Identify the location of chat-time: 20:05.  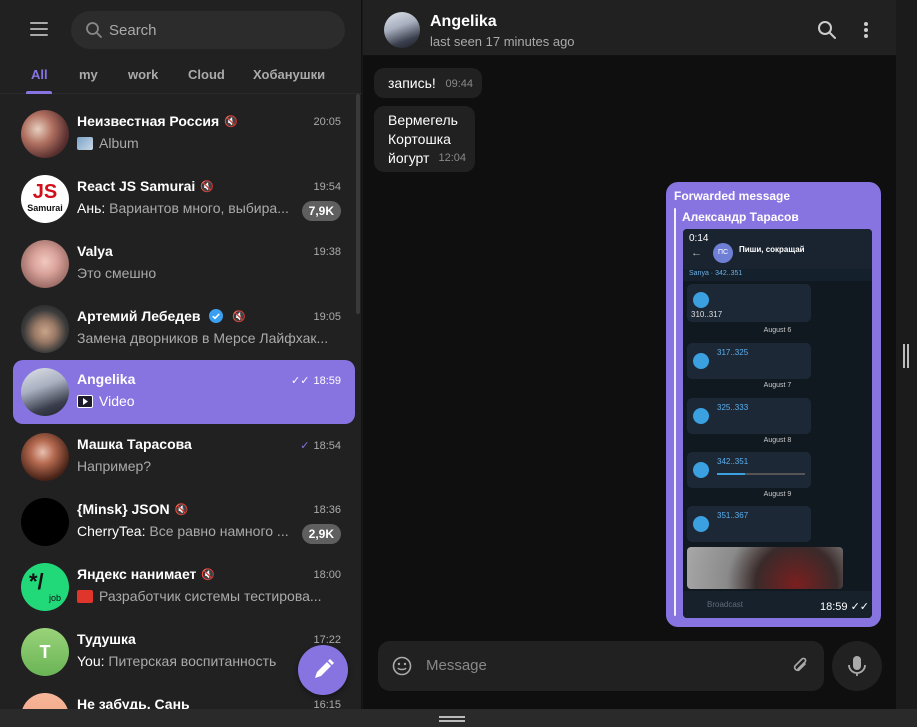
(327, 122).